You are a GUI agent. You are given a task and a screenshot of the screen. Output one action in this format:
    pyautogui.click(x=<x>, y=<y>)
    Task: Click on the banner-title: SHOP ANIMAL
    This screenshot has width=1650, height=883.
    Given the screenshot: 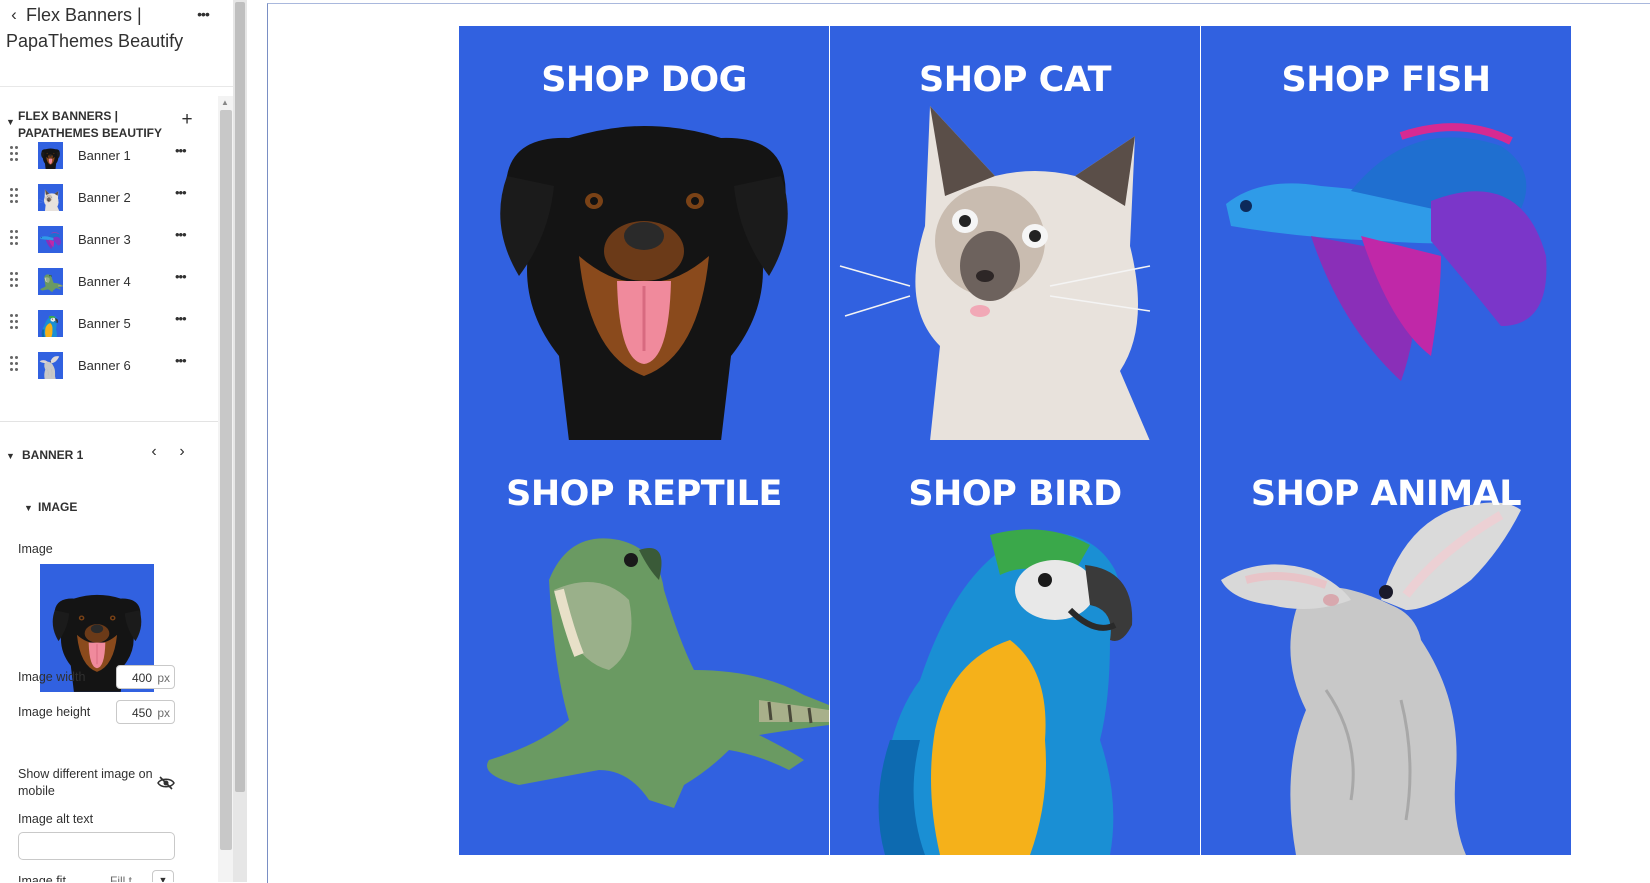 What is the action you would take?
    pyautogui.click(x=1386, y=494)
    